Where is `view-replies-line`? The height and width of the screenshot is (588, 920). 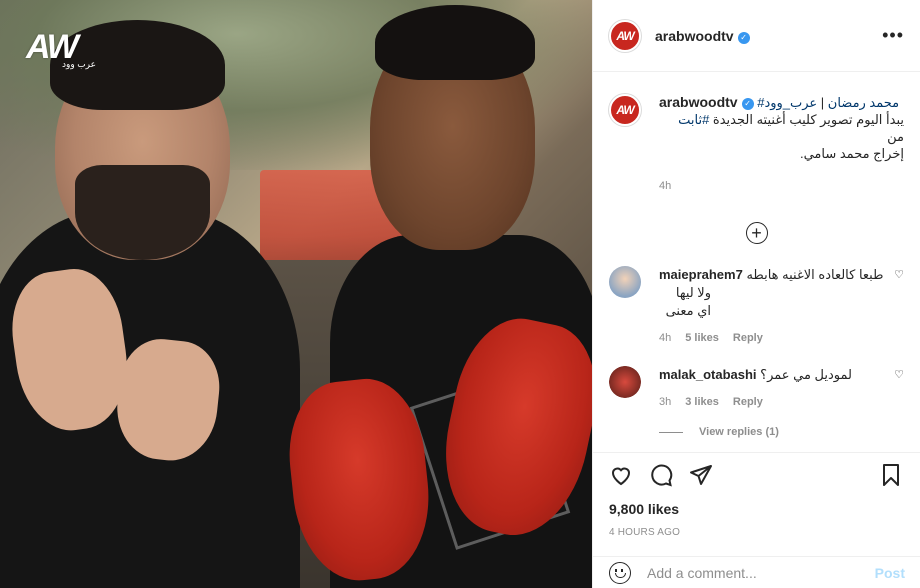 view-replies-line is located at coordinates (671, 432).